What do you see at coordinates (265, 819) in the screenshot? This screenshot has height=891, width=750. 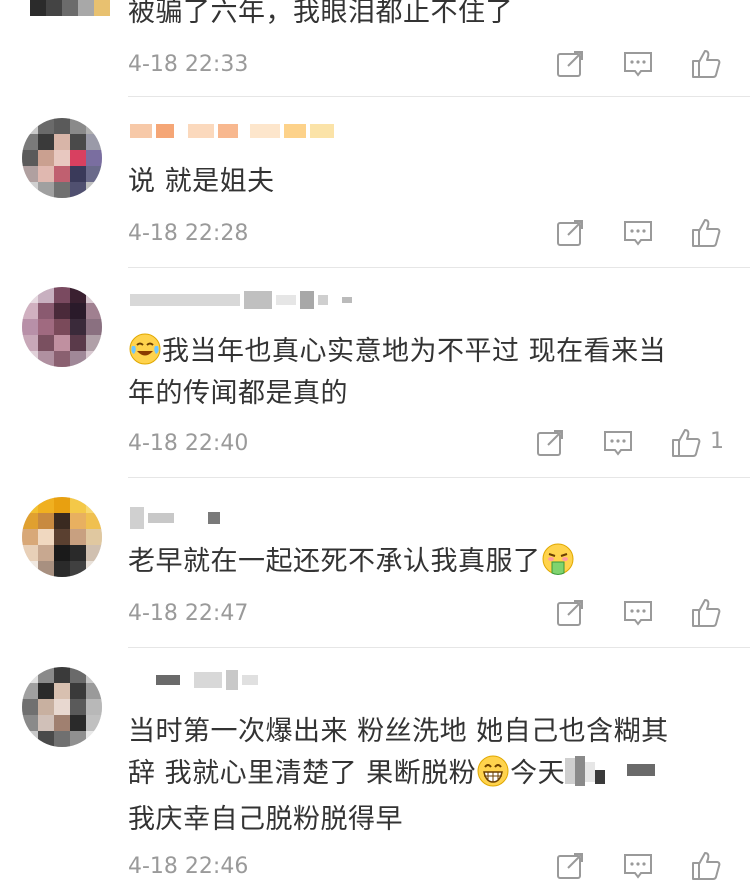 I see `comment-text-line3: 我庆幸自己脱粉脱得早` at bounding box center [265, 819].